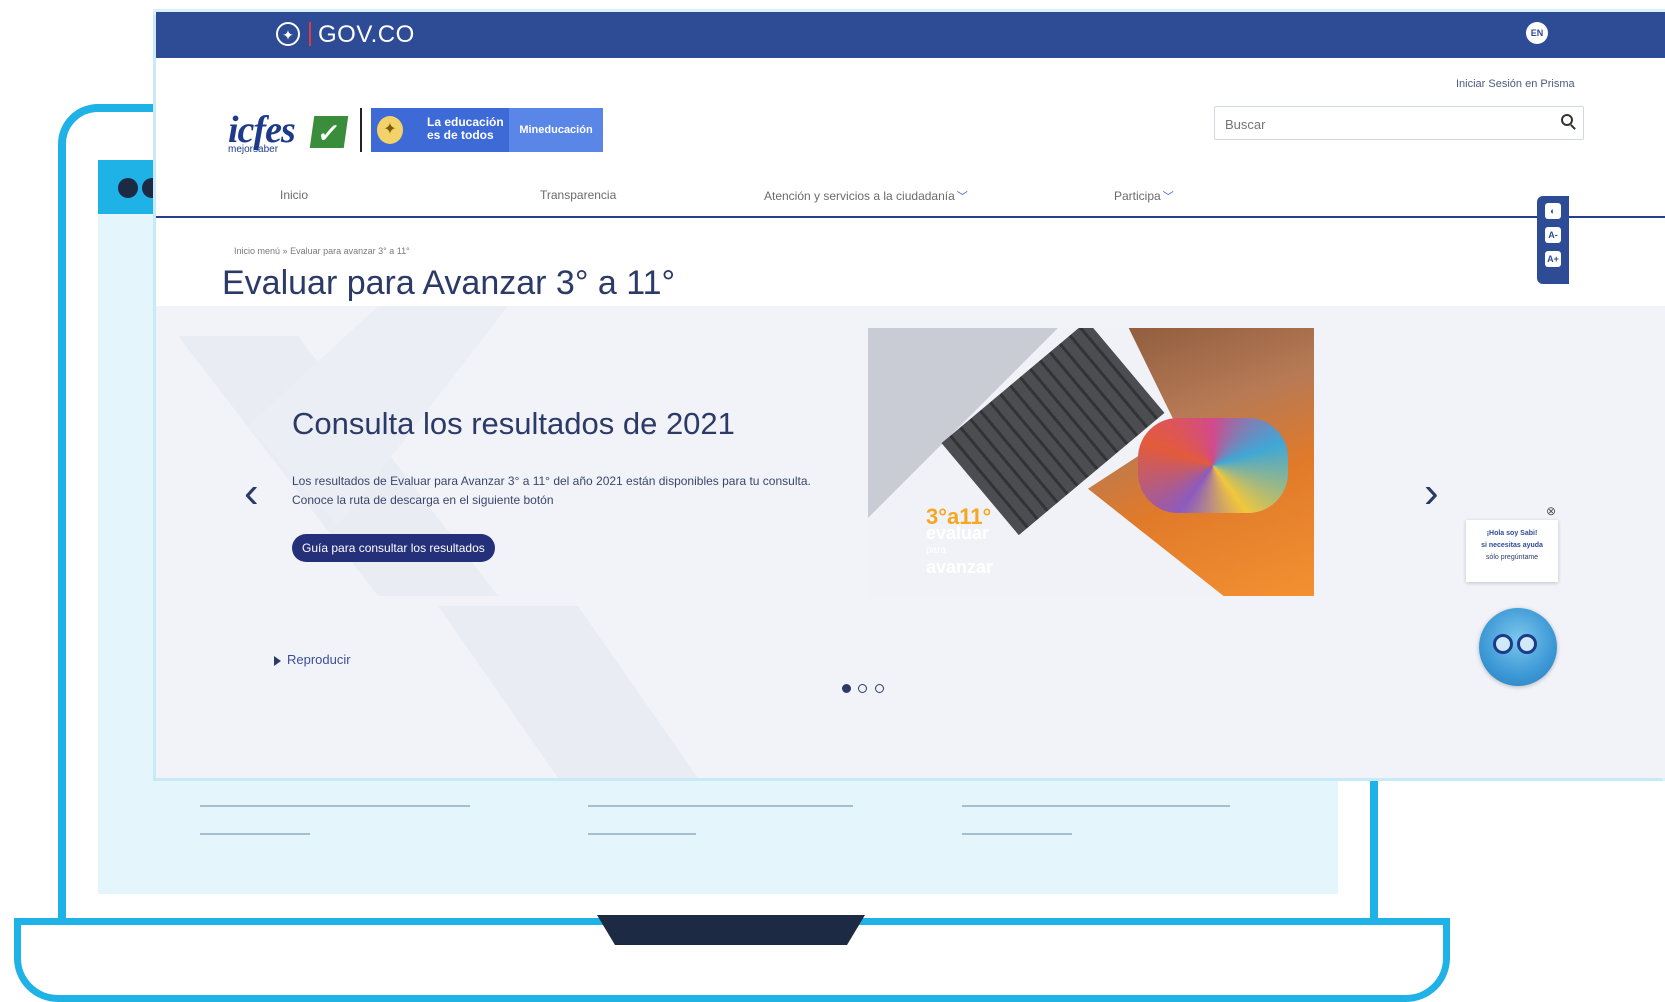 The width and height of the screenshot is (1665, 1002). I want to click on search-input, so click(1375, 124).